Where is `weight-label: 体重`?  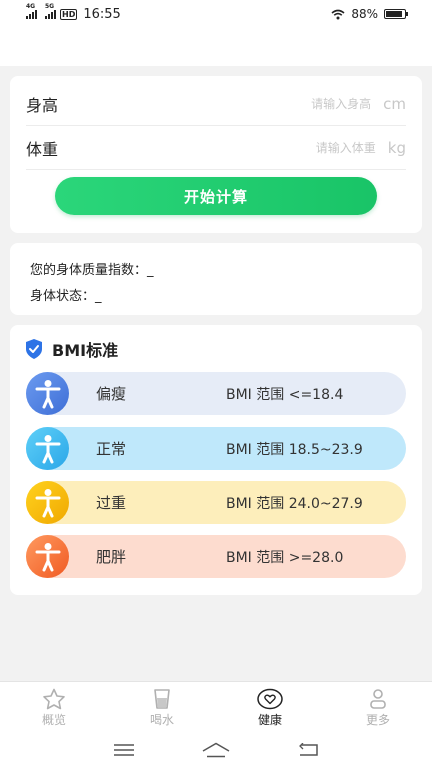 weight-label: 体重 is located at coordinates (42, 149).